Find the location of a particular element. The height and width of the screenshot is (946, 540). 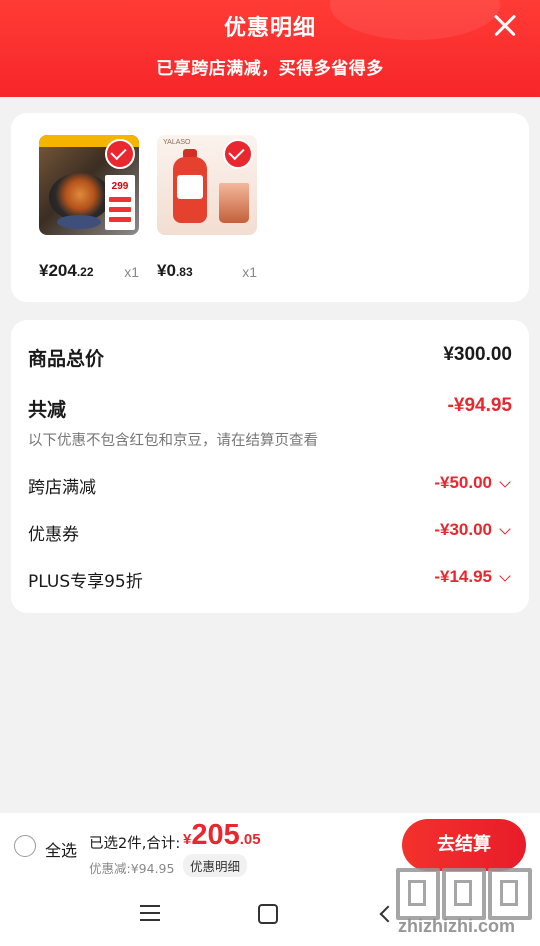

price-decimal: .83 is located at coordinates (184, 272).